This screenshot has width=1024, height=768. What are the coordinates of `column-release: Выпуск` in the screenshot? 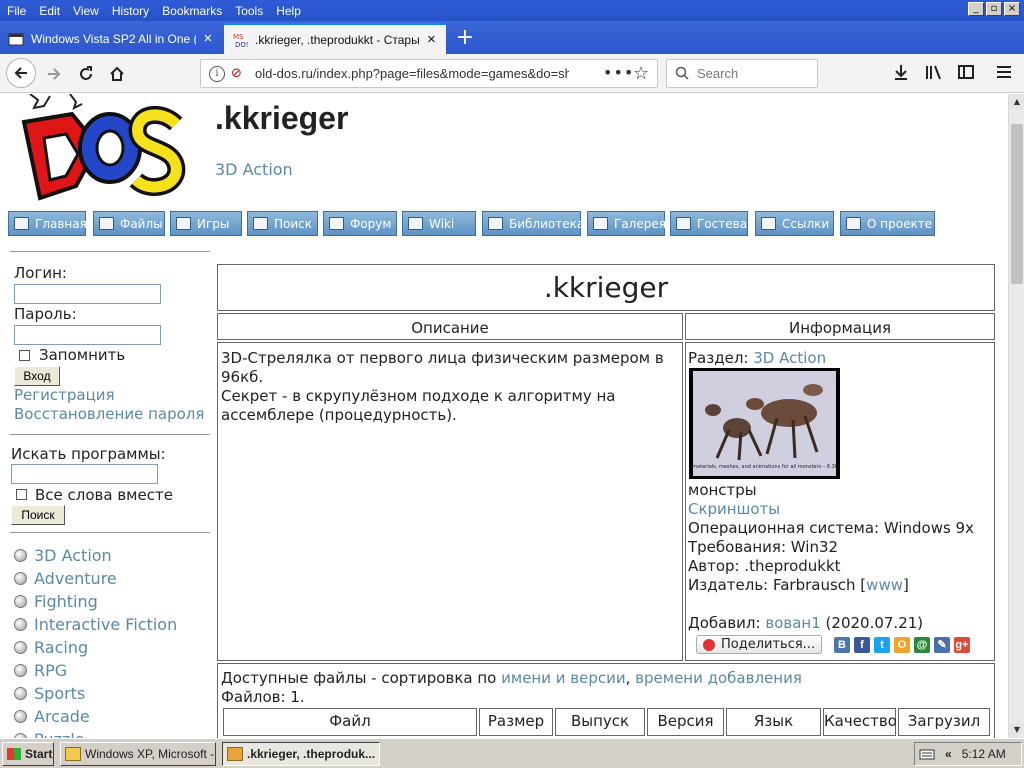 It's located at (600, 722).